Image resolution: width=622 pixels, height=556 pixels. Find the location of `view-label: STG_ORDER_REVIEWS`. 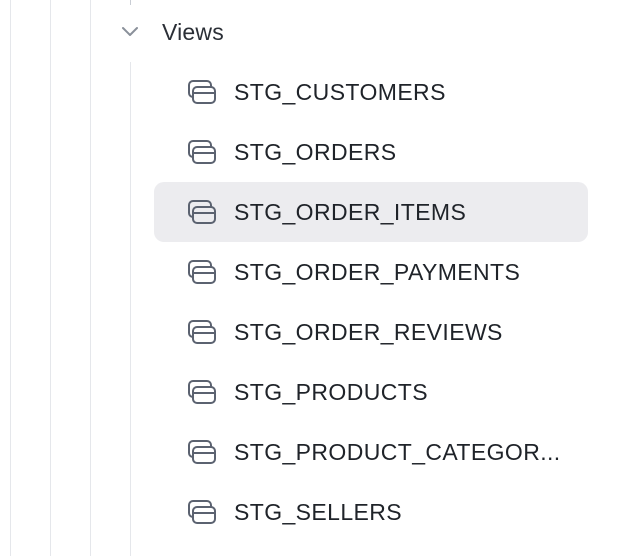

view-label: STG_ORDER_REVIEWS is located at coordinates (368, 331).